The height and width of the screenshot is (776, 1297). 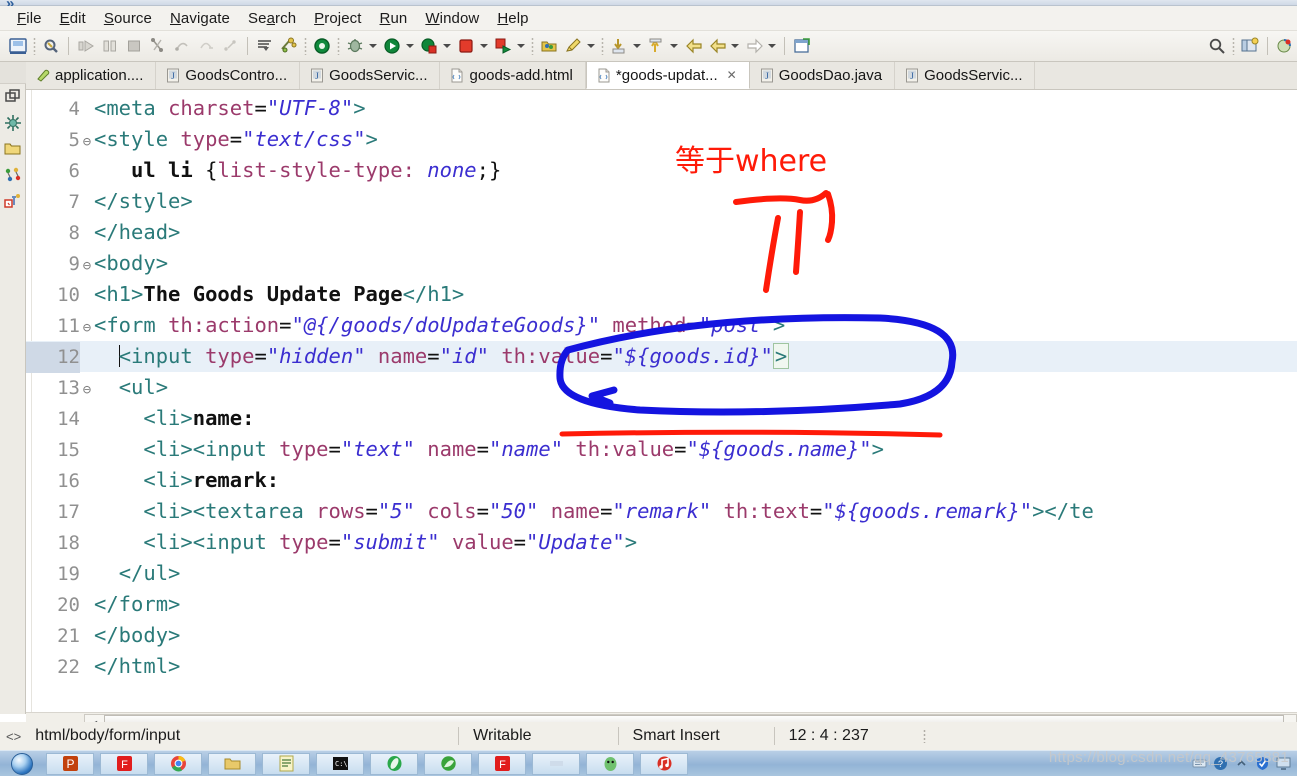 What do you see at coordinates (131, 263) in the screenshot?
I see `code-text: <body>` at bounding box center [131, 263].